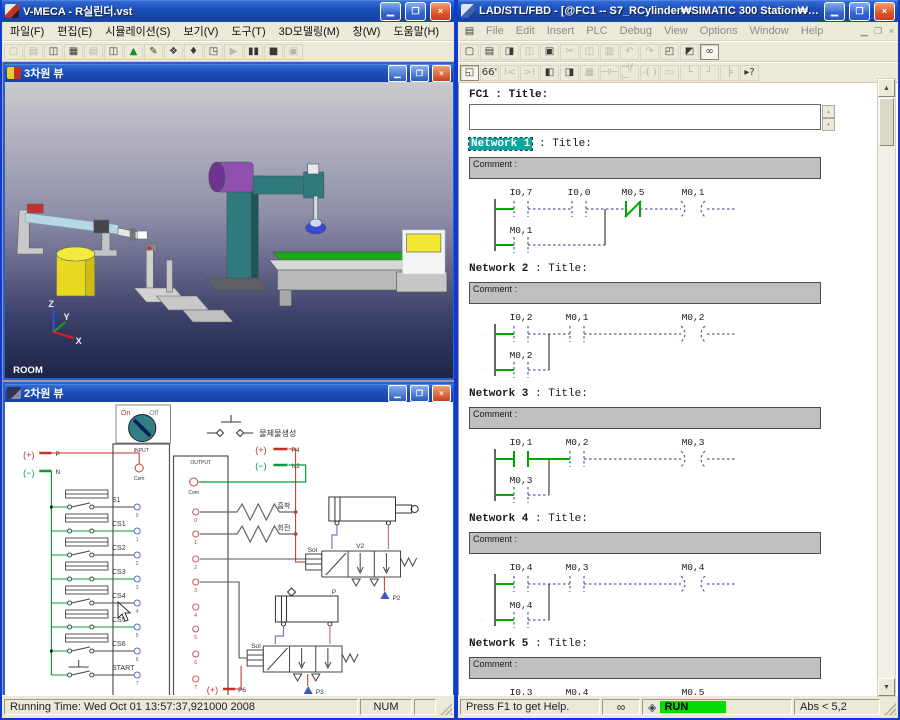 This screenshot has width=900, height=720. Describe the element at coordinates (669, 689) in the screenshot. I see `ladder-network-5: I0,3M0,4M0,5M0,5` at that location.